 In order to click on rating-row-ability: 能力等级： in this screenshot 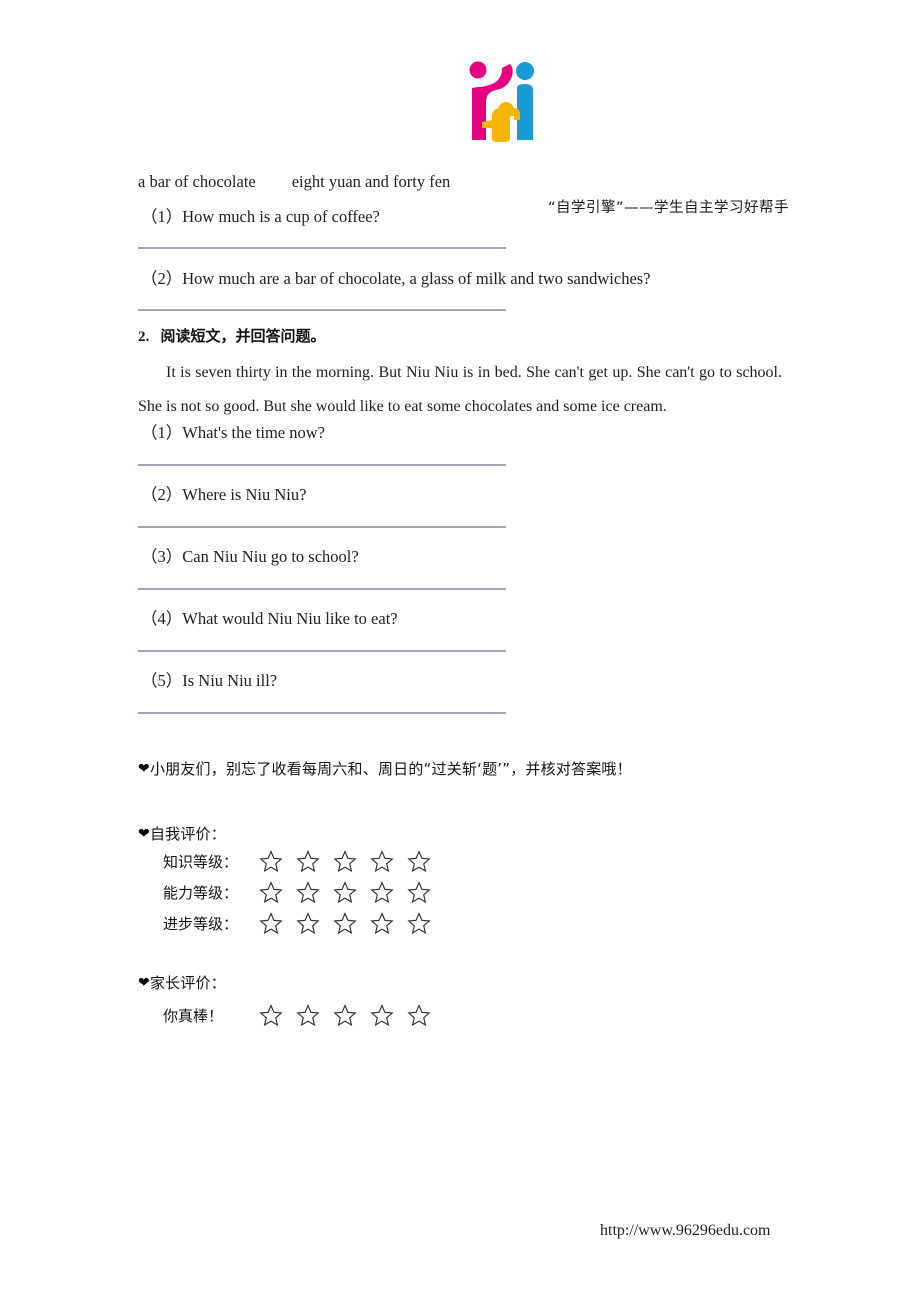, I will do `click(303, 892)`.